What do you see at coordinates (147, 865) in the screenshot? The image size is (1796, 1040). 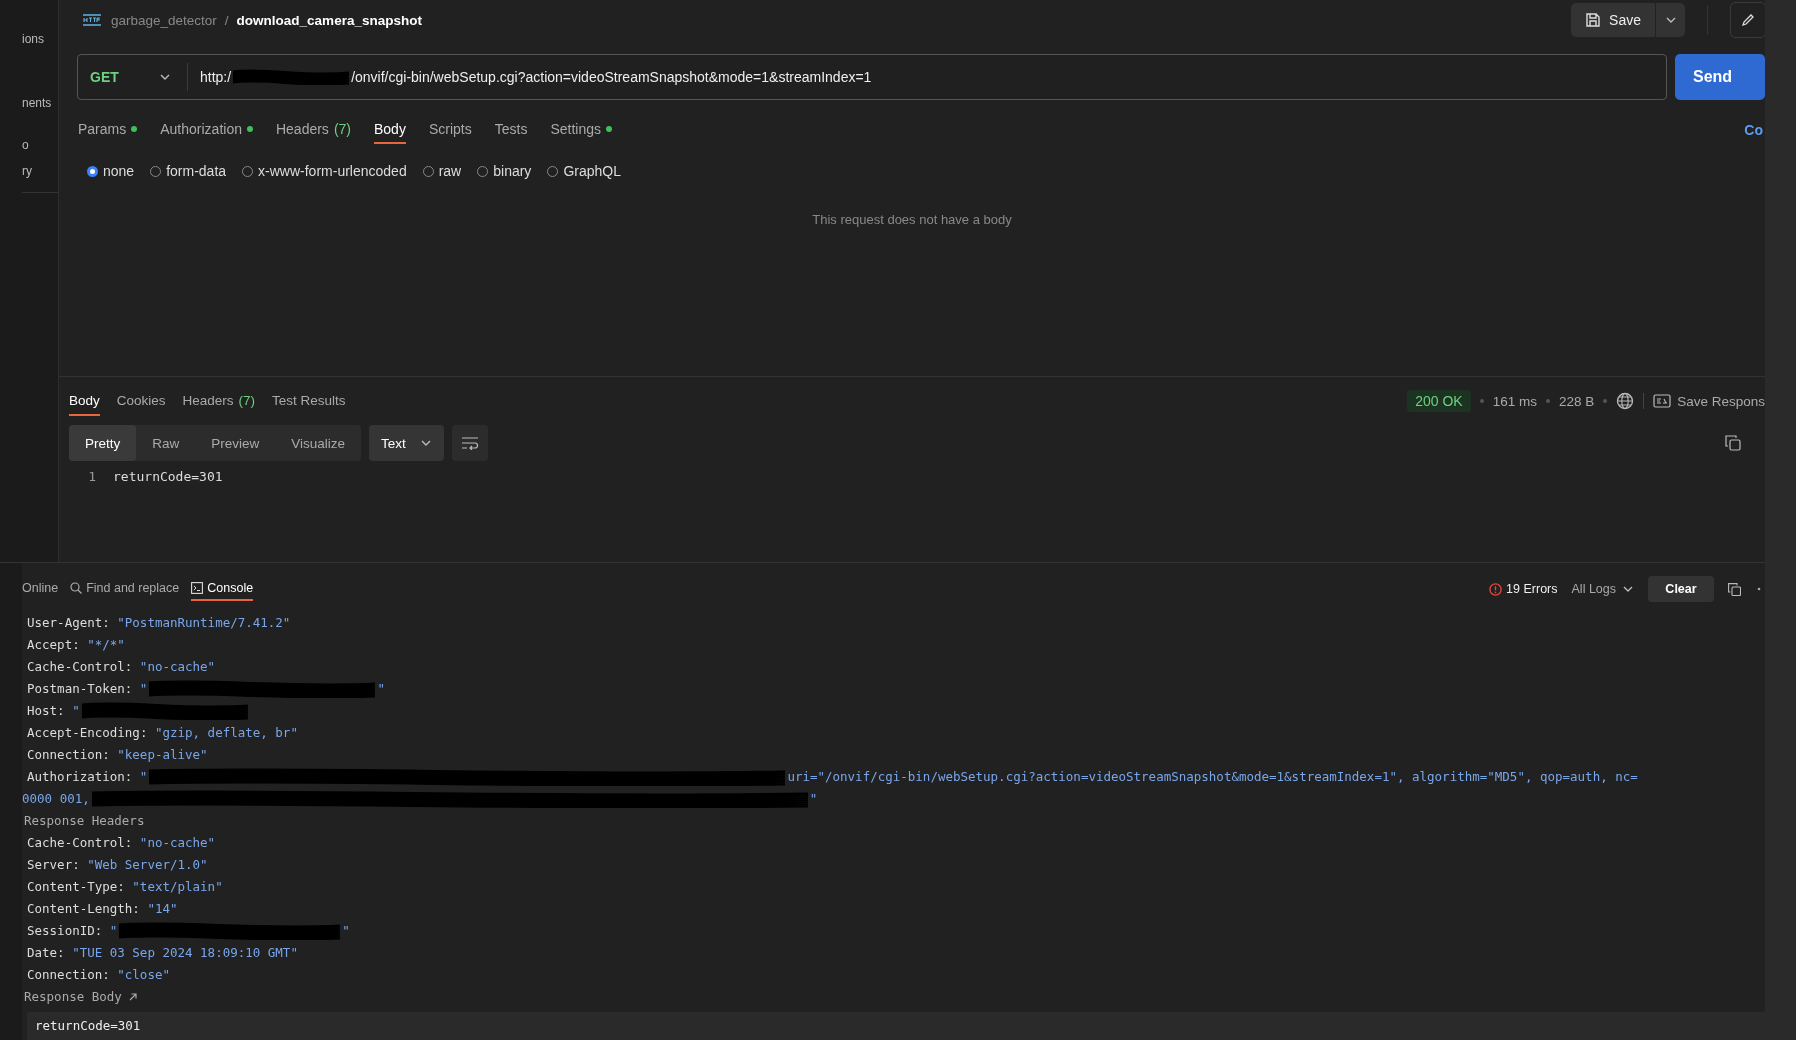 I see `header-value: "Web Server/1.0"` at bounding box center [147, 865].